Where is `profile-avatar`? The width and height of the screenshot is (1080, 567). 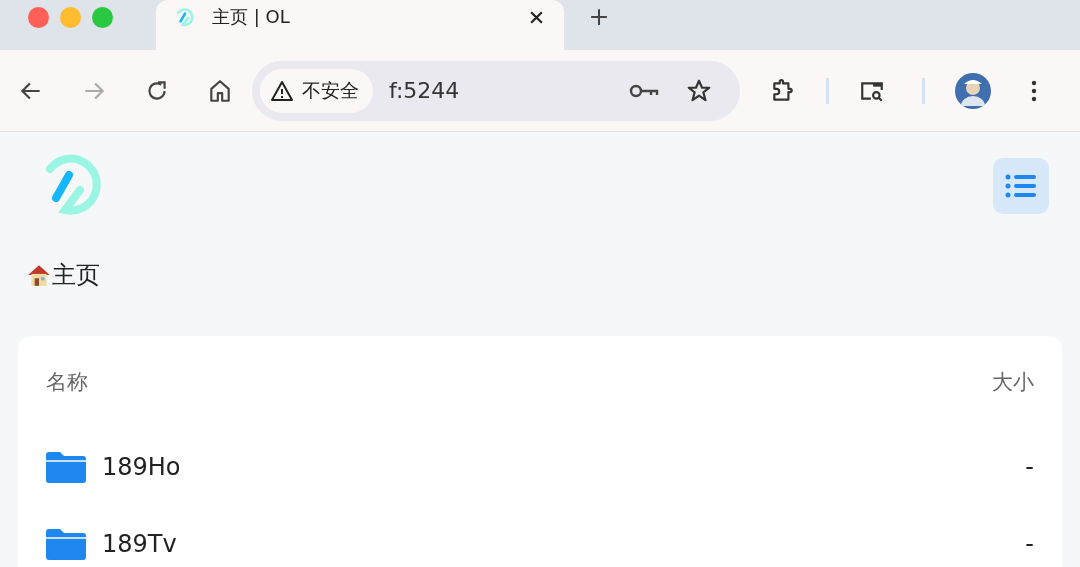 profile-avatar is located at coordinates (973, 90).